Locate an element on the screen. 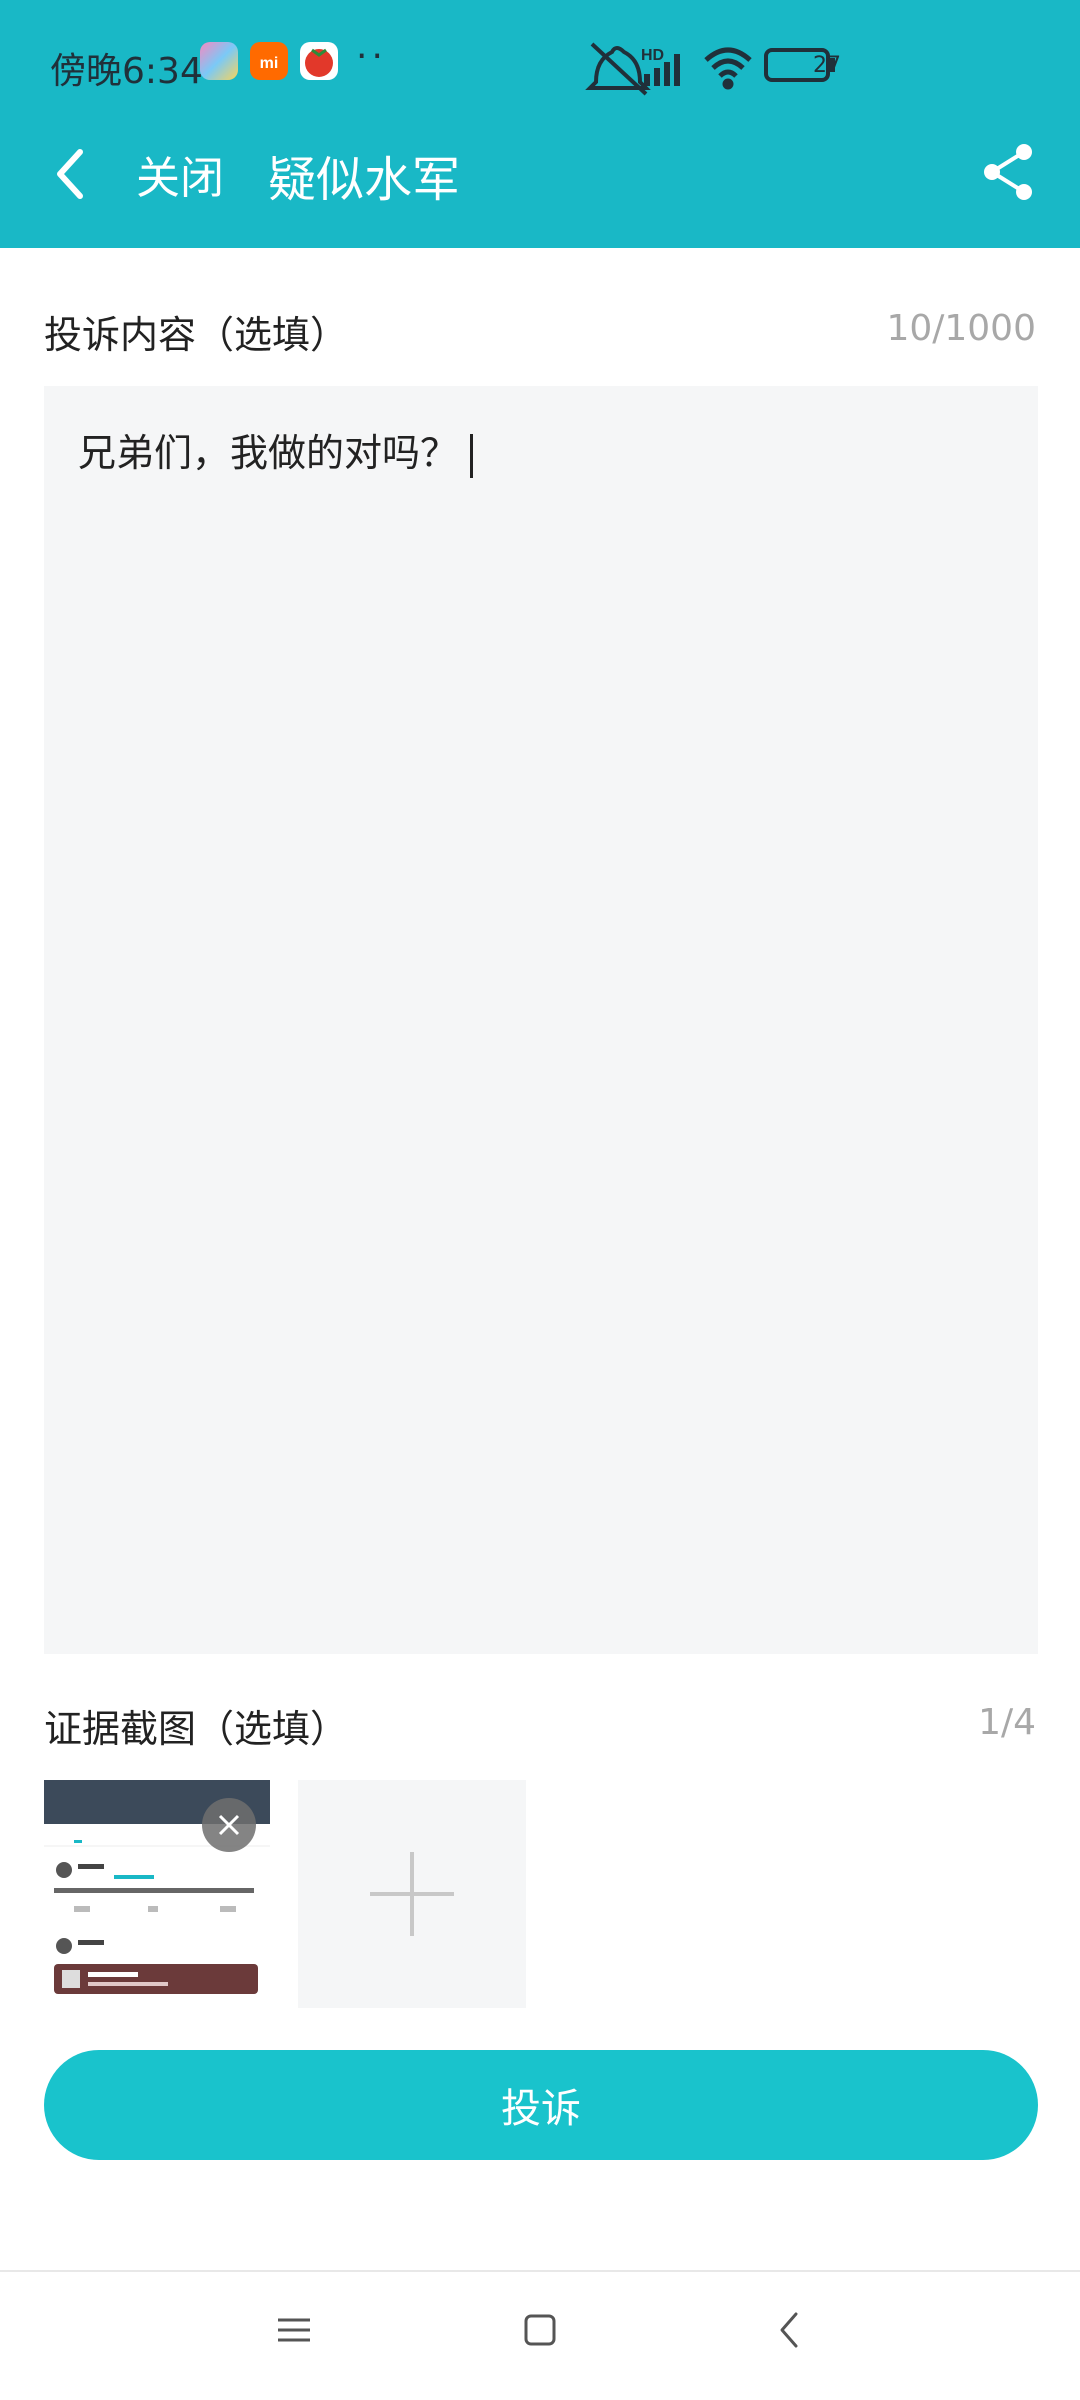 The height and width of the screenshot is (2400, 1080). home-square-icon is located at coordinates (540, 2330).